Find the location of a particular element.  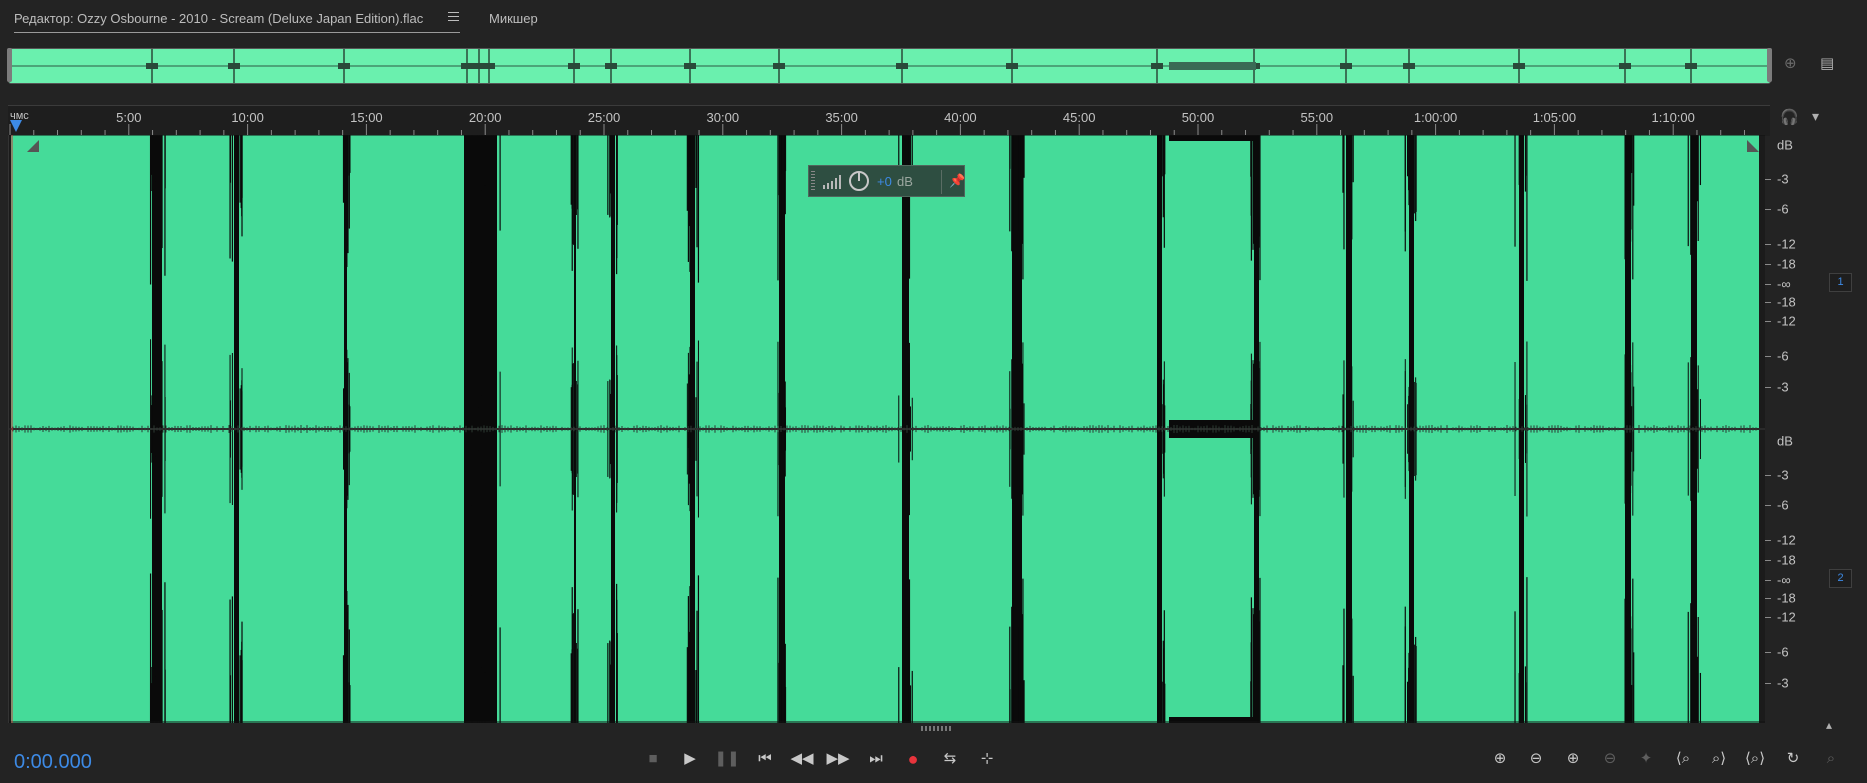

ruler-tick-label: 20:00 is located at coordinates (485, 117).